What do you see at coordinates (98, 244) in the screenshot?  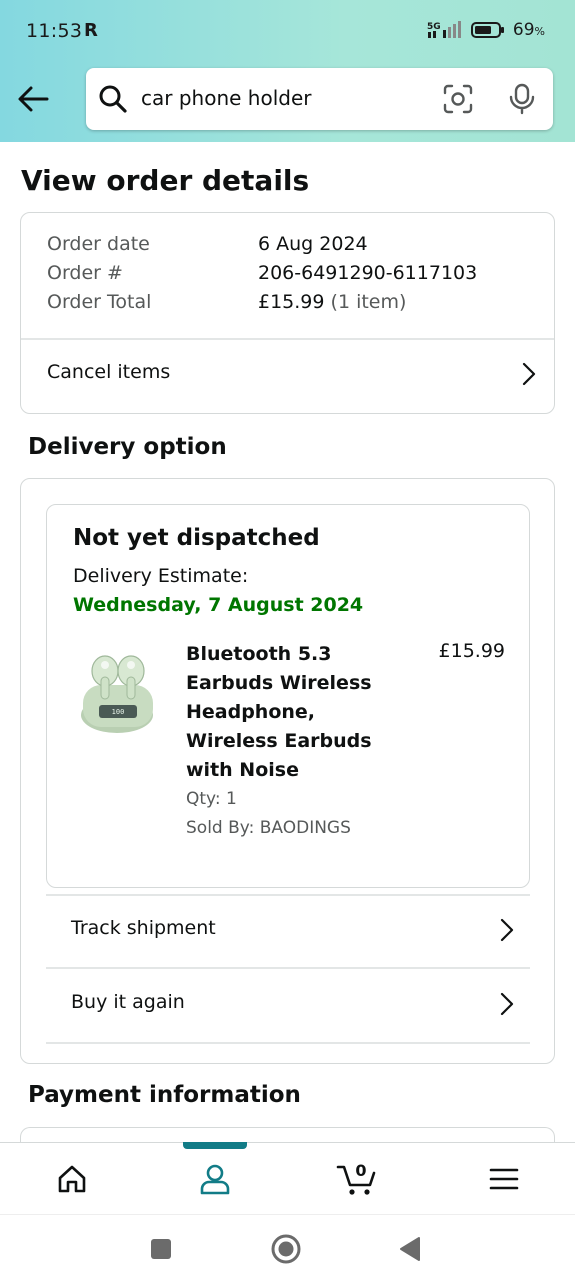 I see `order-date-label: Order date` at bounding box center [98, 244].